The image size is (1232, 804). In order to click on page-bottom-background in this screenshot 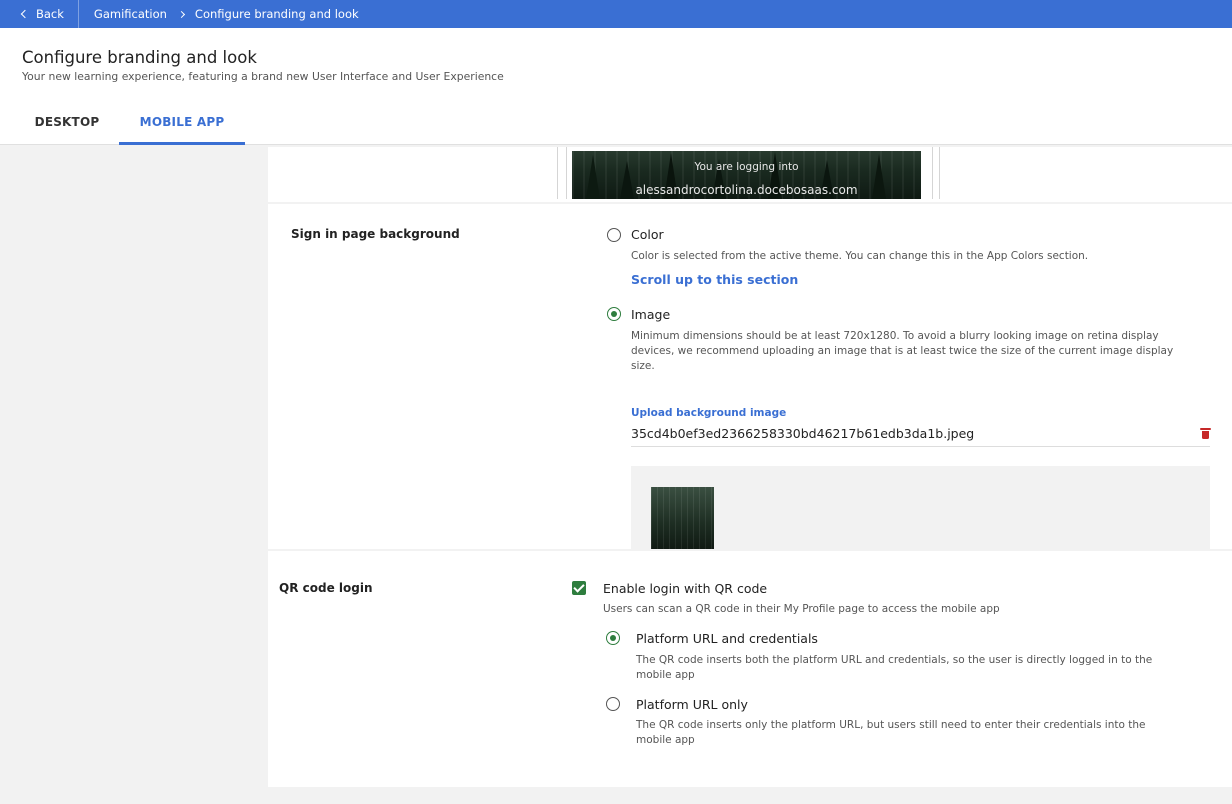, I will do `click(616, 795)`.